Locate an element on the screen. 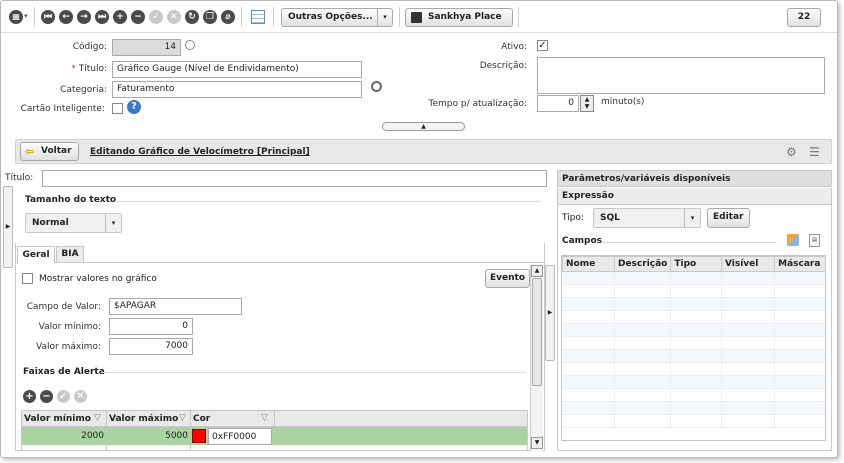 This screenshot has width=844, height=463. outras-opcoes-button: Outras Opções... ▾ is located at coordinates (337, 17).